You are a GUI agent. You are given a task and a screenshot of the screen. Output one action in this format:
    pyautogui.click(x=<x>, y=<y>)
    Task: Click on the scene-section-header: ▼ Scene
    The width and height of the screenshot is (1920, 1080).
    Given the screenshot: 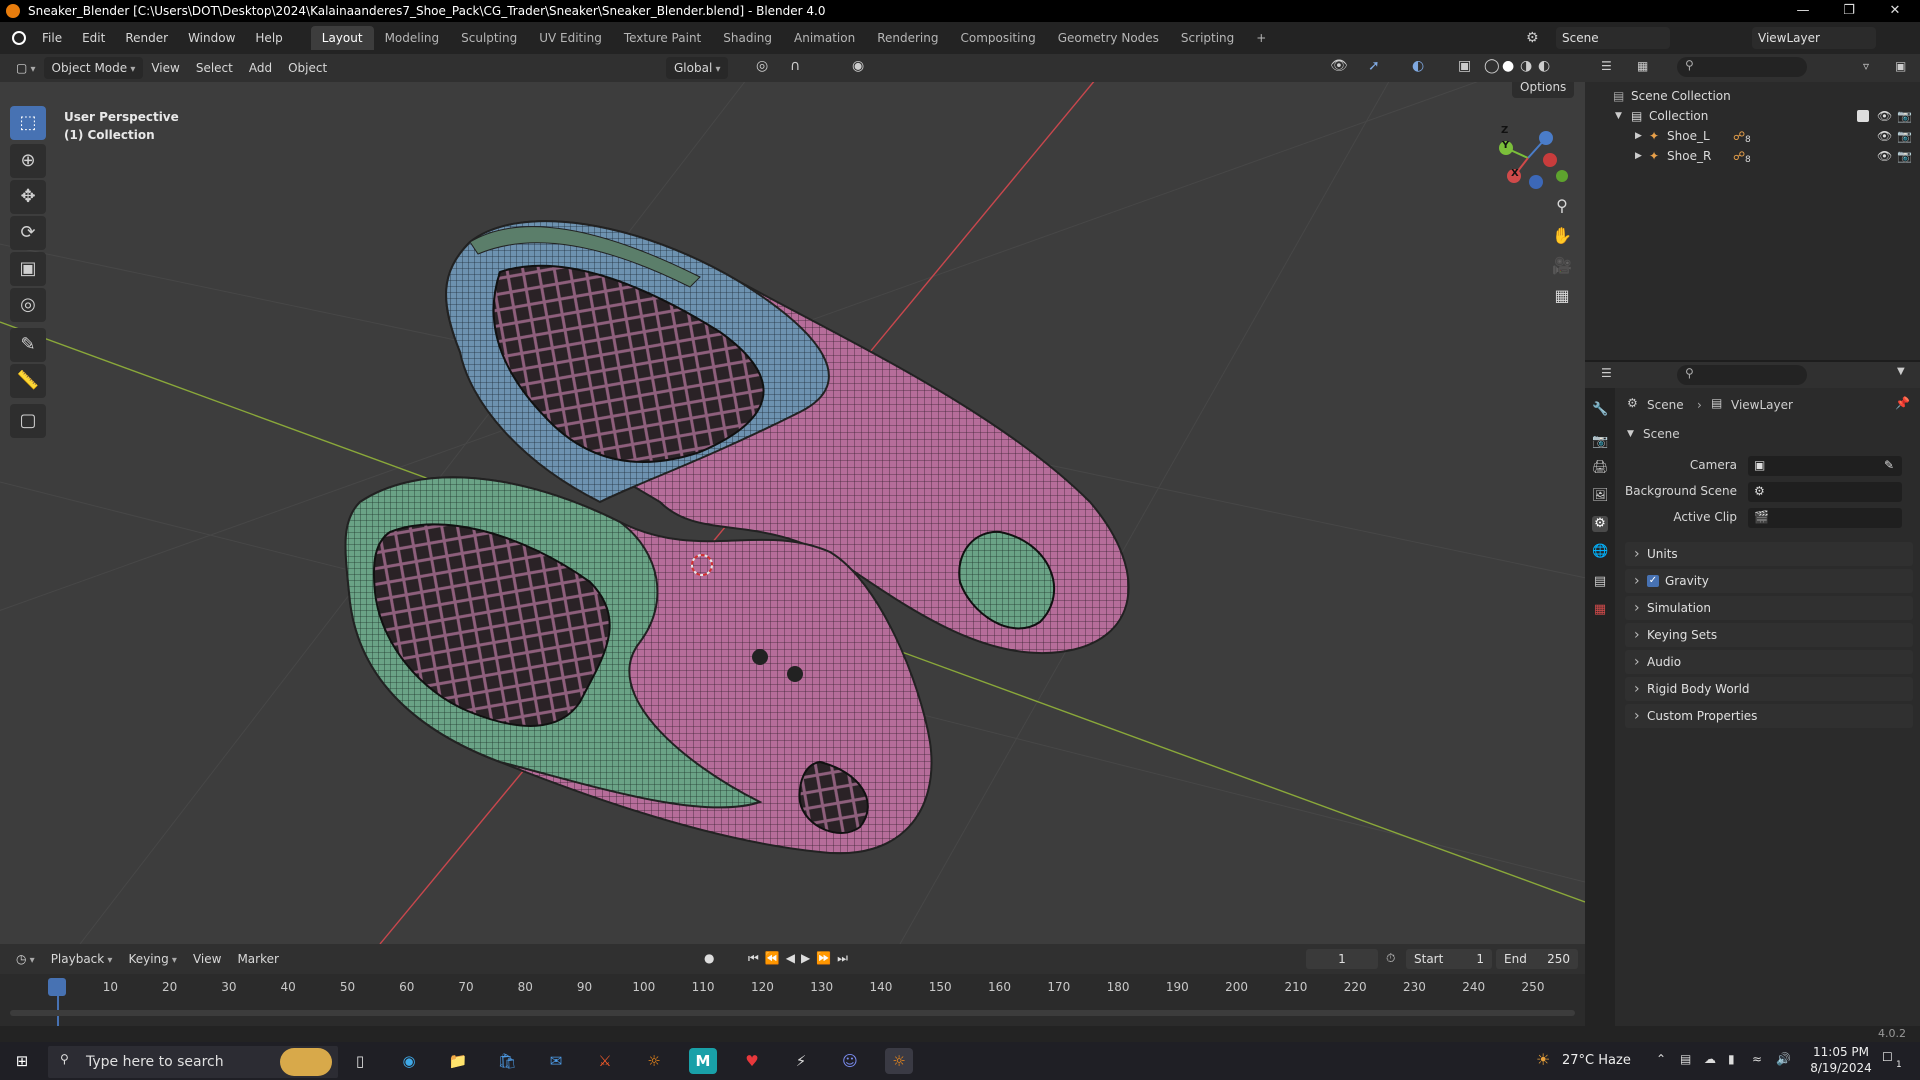 What is the action you would take?
    pyautogui.click(x=1769, y=434)
    